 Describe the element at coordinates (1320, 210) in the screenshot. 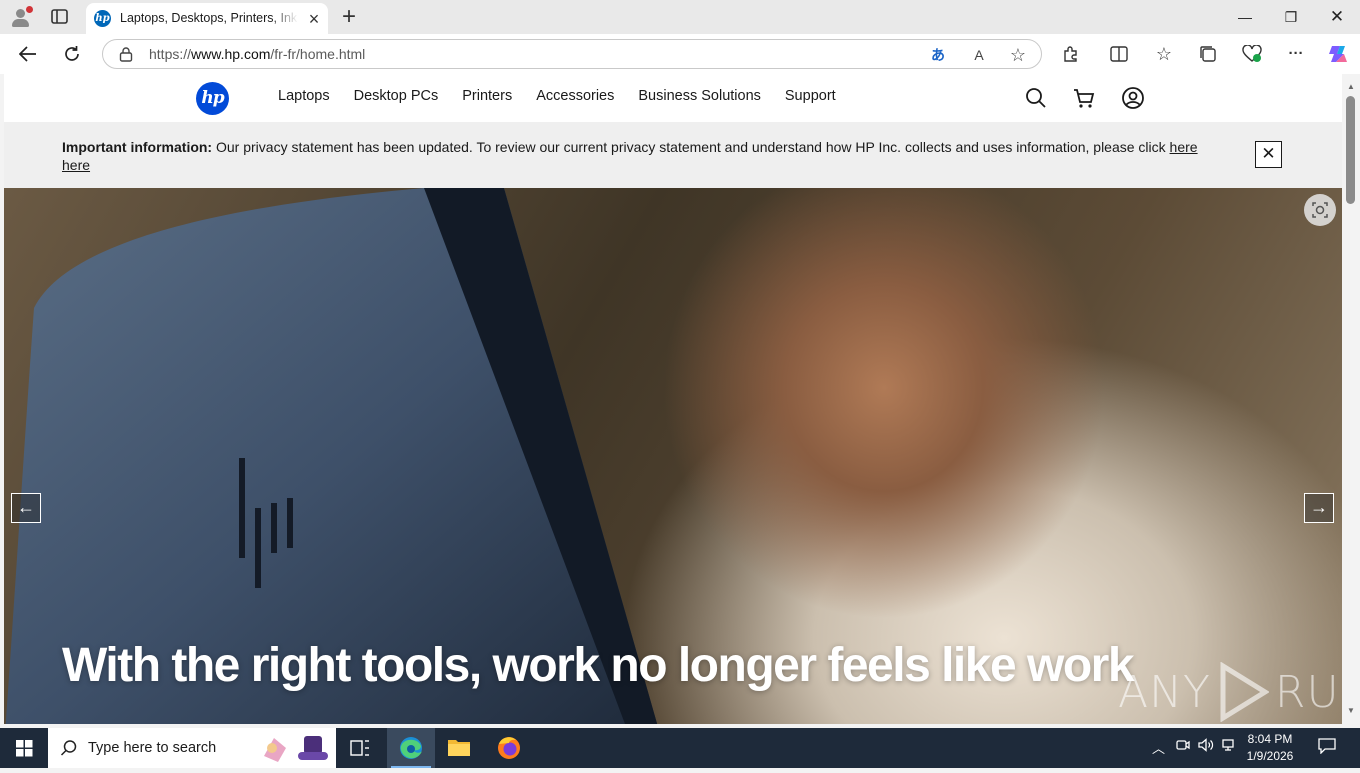

I see `visual-search-icon` at that location.